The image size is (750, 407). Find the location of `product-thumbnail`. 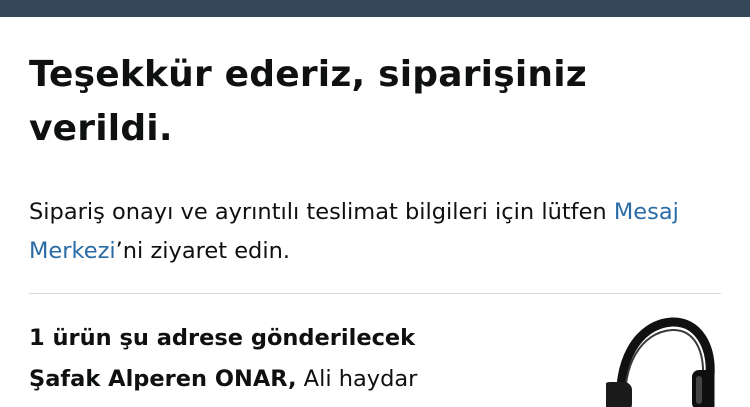

product-thumbnail is located at coordinates (661, 361).